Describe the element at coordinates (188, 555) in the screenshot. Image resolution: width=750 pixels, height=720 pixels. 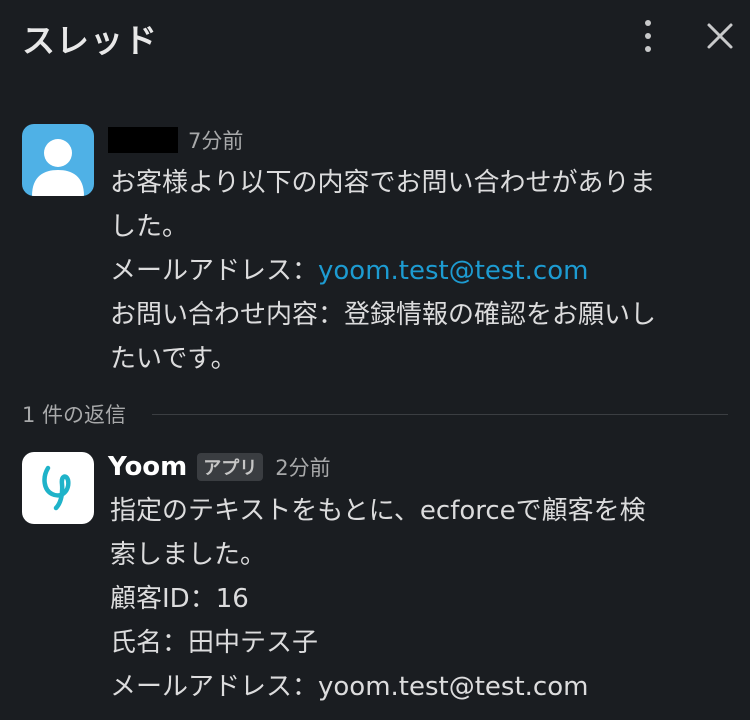
I see `message-line: 索しました。` at that location.